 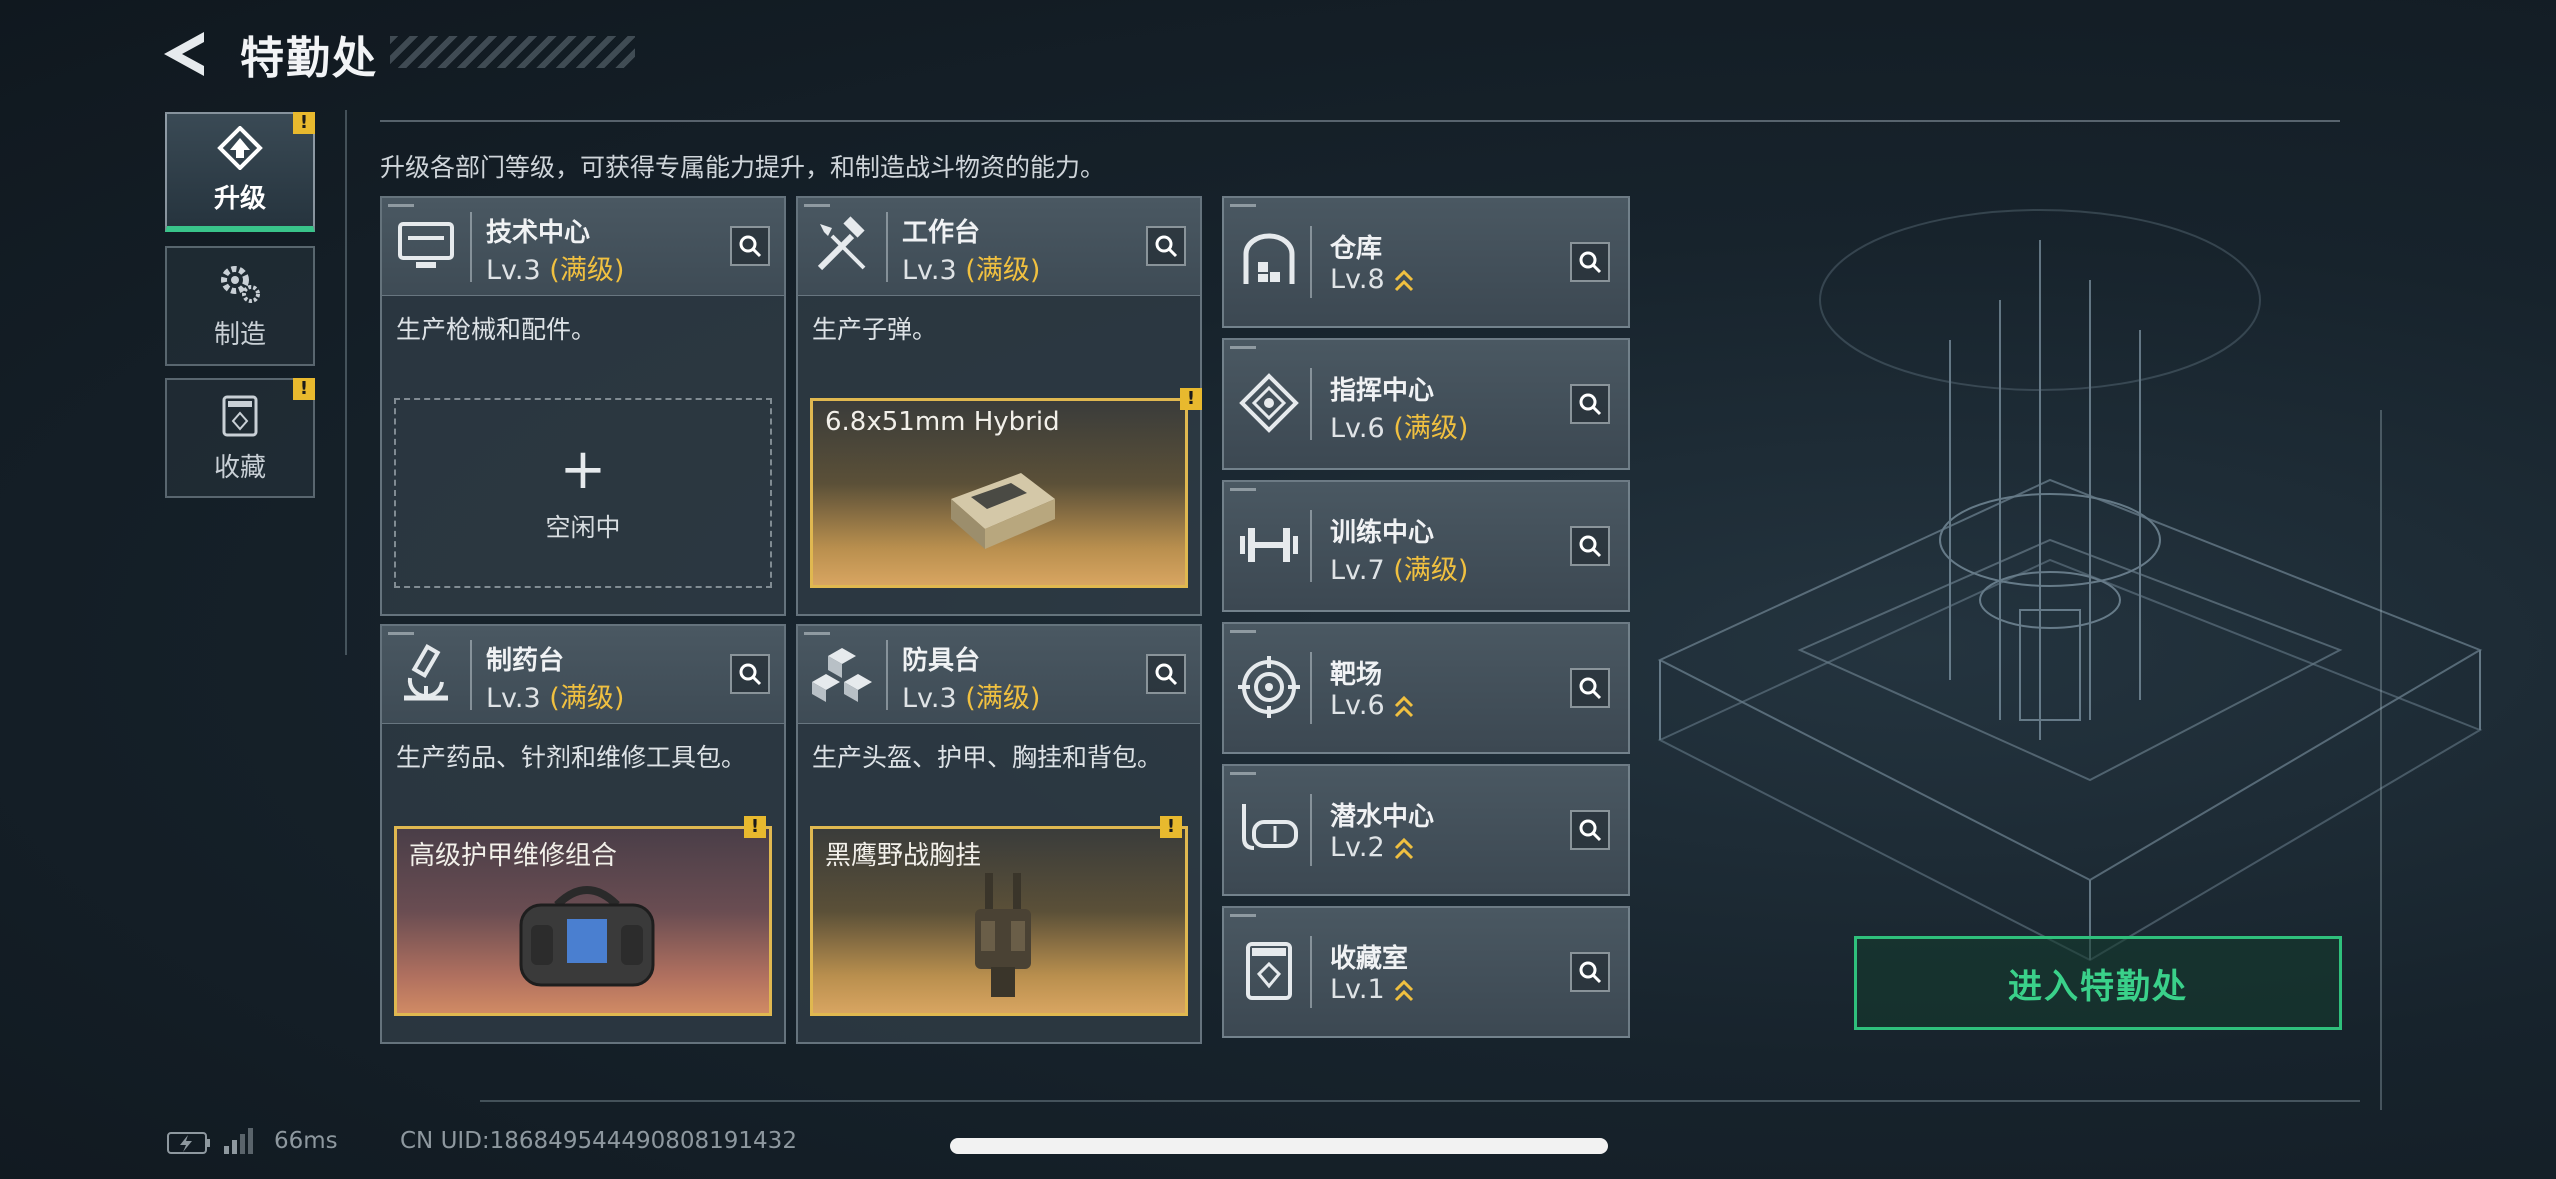 What do you see at coordinates (841, 243) in the screenshot?
I see `tools-icon` at bounding box center [841, 243].